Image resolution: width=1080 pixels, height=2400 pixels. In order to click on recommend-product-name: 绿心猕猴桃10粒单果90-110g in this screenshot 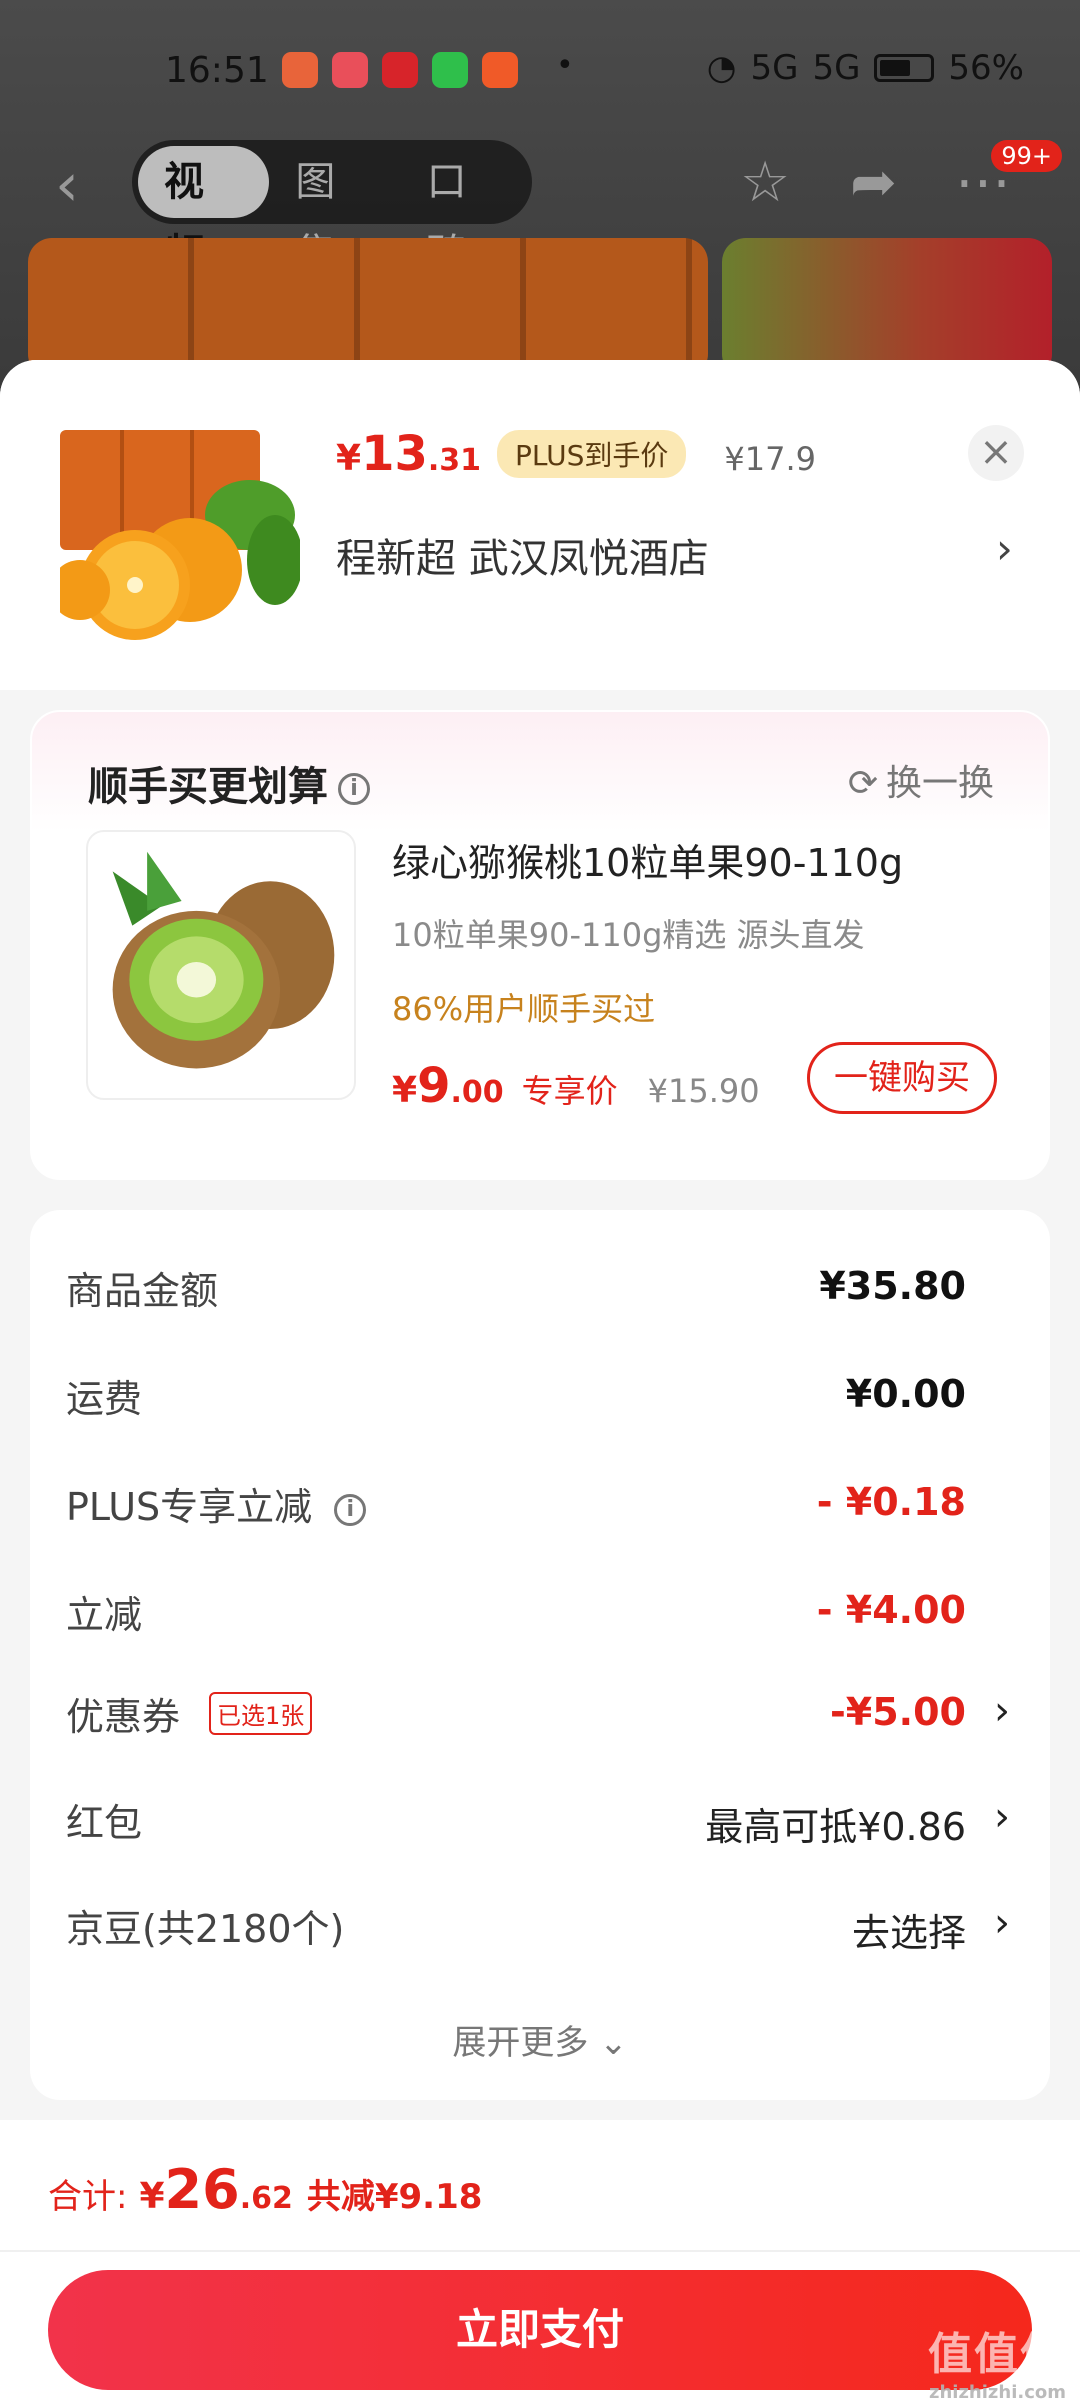, I will do `click(647, 859)`.